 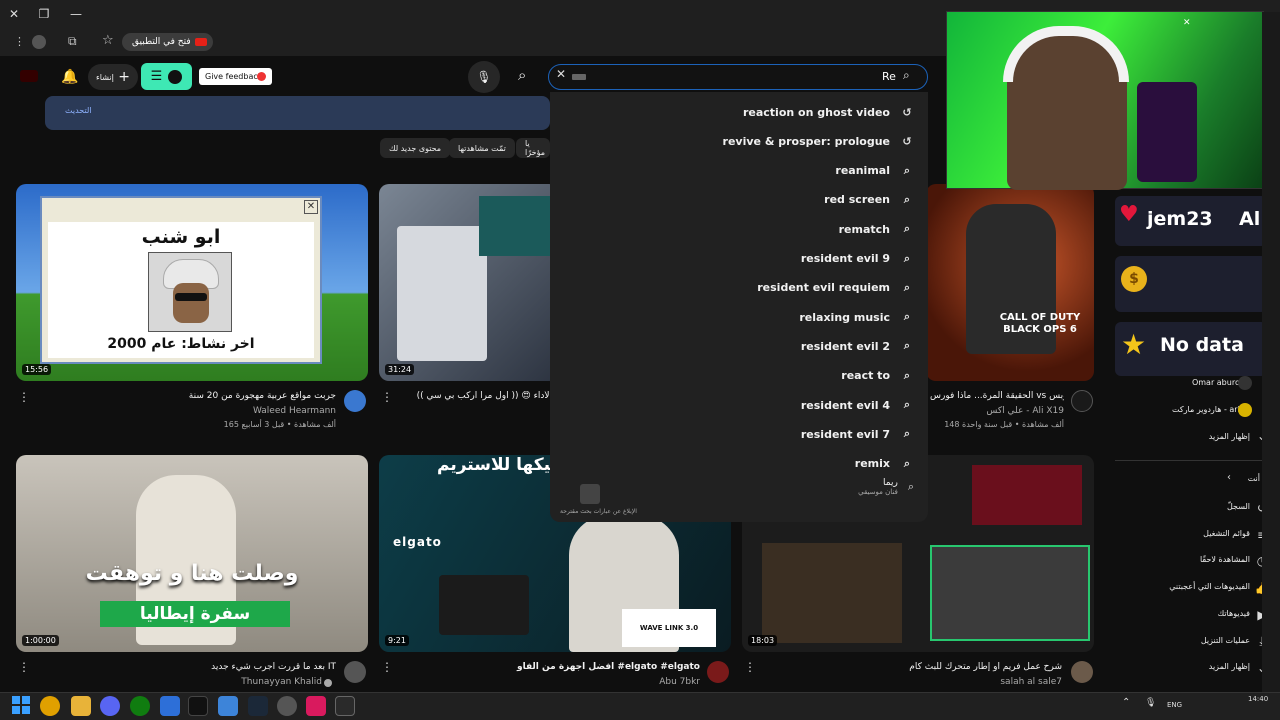 I want to click on chip-recently: يا مؤخرًا, so click(x=533, y=148).